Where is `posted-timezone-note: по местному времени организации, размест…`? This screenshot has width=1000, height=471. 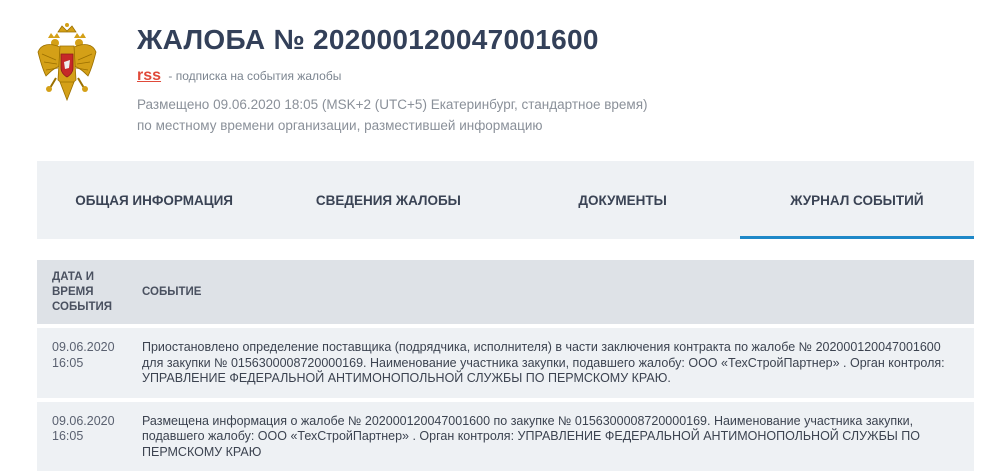 posted-timezone-note: по местному времени организации, размест… is located at coordinates (392, 125).